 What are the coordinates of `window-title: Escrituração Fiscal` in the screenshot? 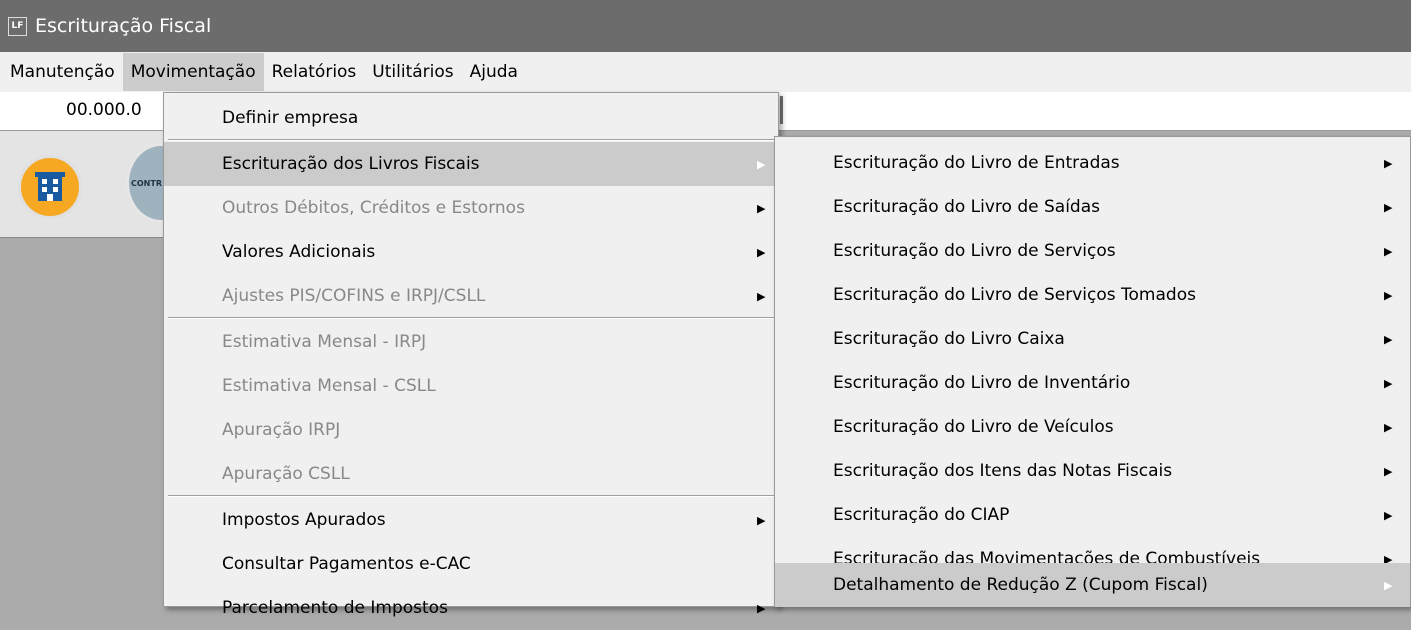 It's located at (123, 26).